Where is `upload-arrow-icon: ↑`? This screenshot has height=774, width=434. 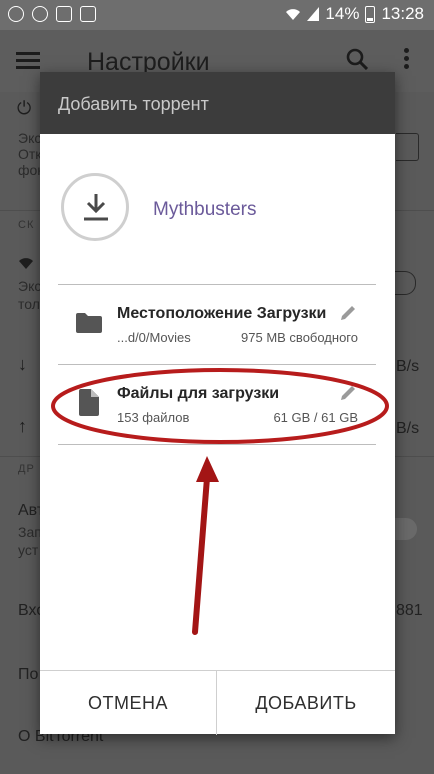
upload-arrow-icon: ↑ is located at coordinates (22, 426).